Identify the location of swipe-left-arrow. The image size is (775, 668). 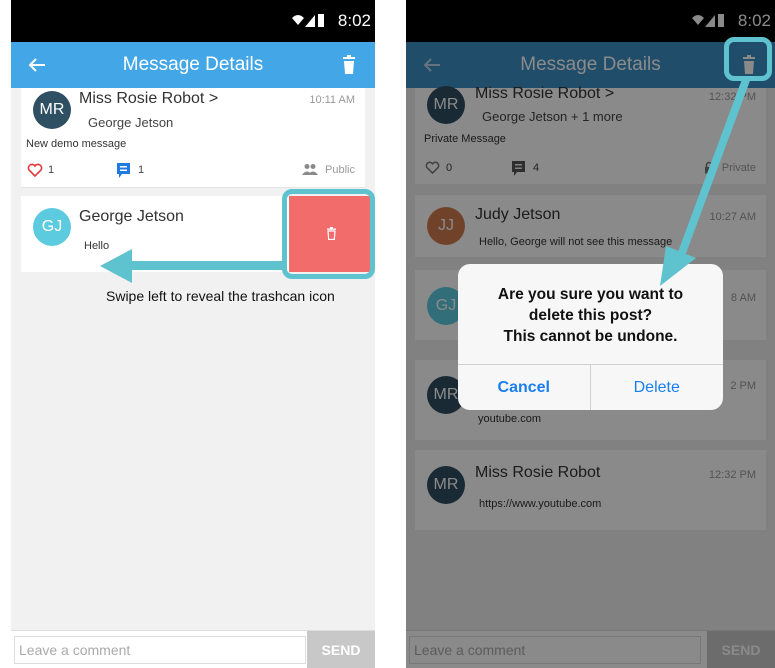
(192, 266).